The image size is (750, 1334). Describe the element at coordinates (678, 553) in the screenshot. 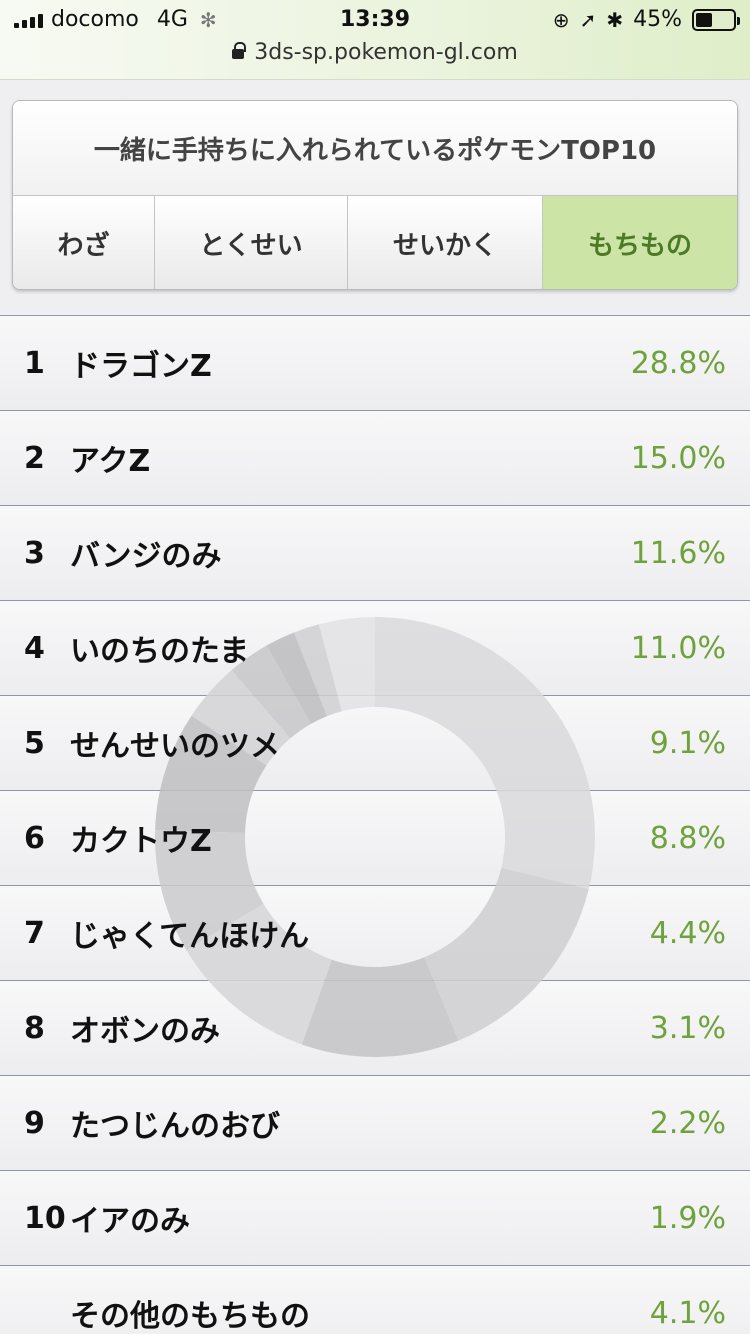

I see `usage-percent: 11.6%` at that location.